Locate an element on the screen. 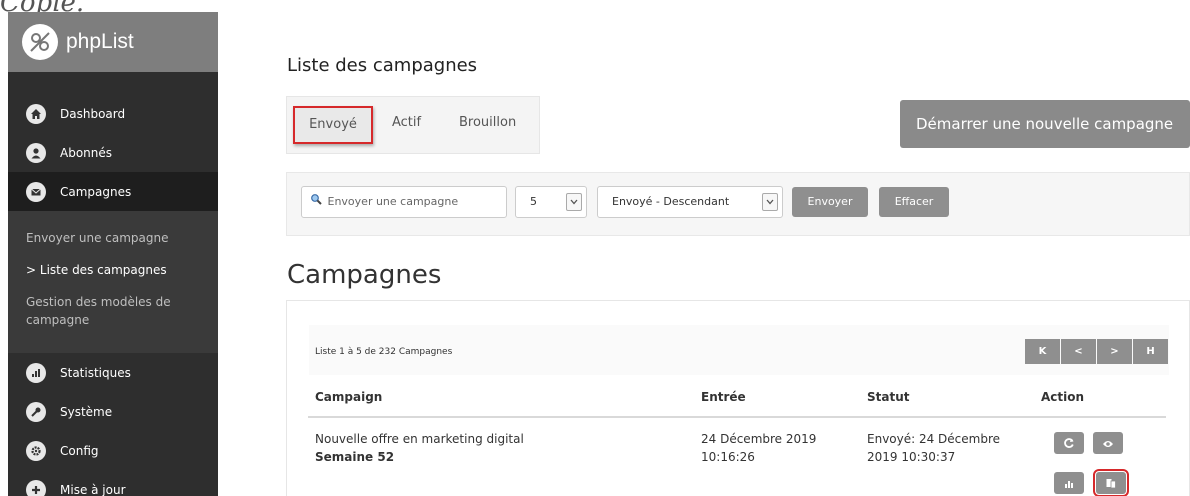 Image resolution: width=1190 pixels, height=496 pixels. sidebar-item-abonnes: Abonnés is located at coordinates (113, 152).